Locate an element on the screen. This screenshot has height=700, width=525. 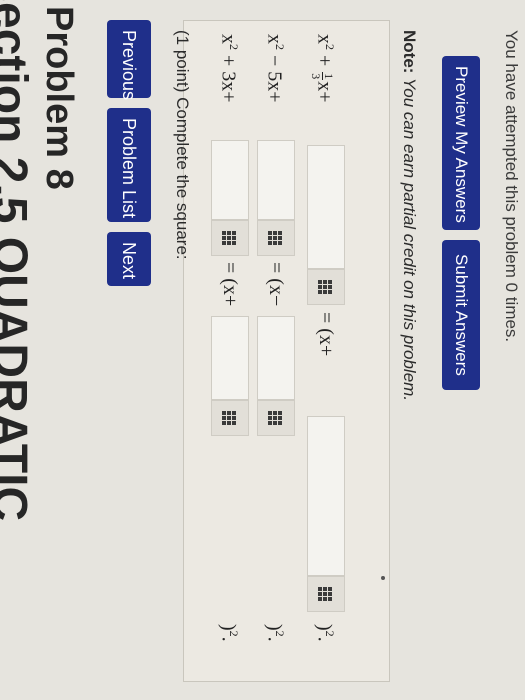
row2-var: x is located at coordinates (274, 39).